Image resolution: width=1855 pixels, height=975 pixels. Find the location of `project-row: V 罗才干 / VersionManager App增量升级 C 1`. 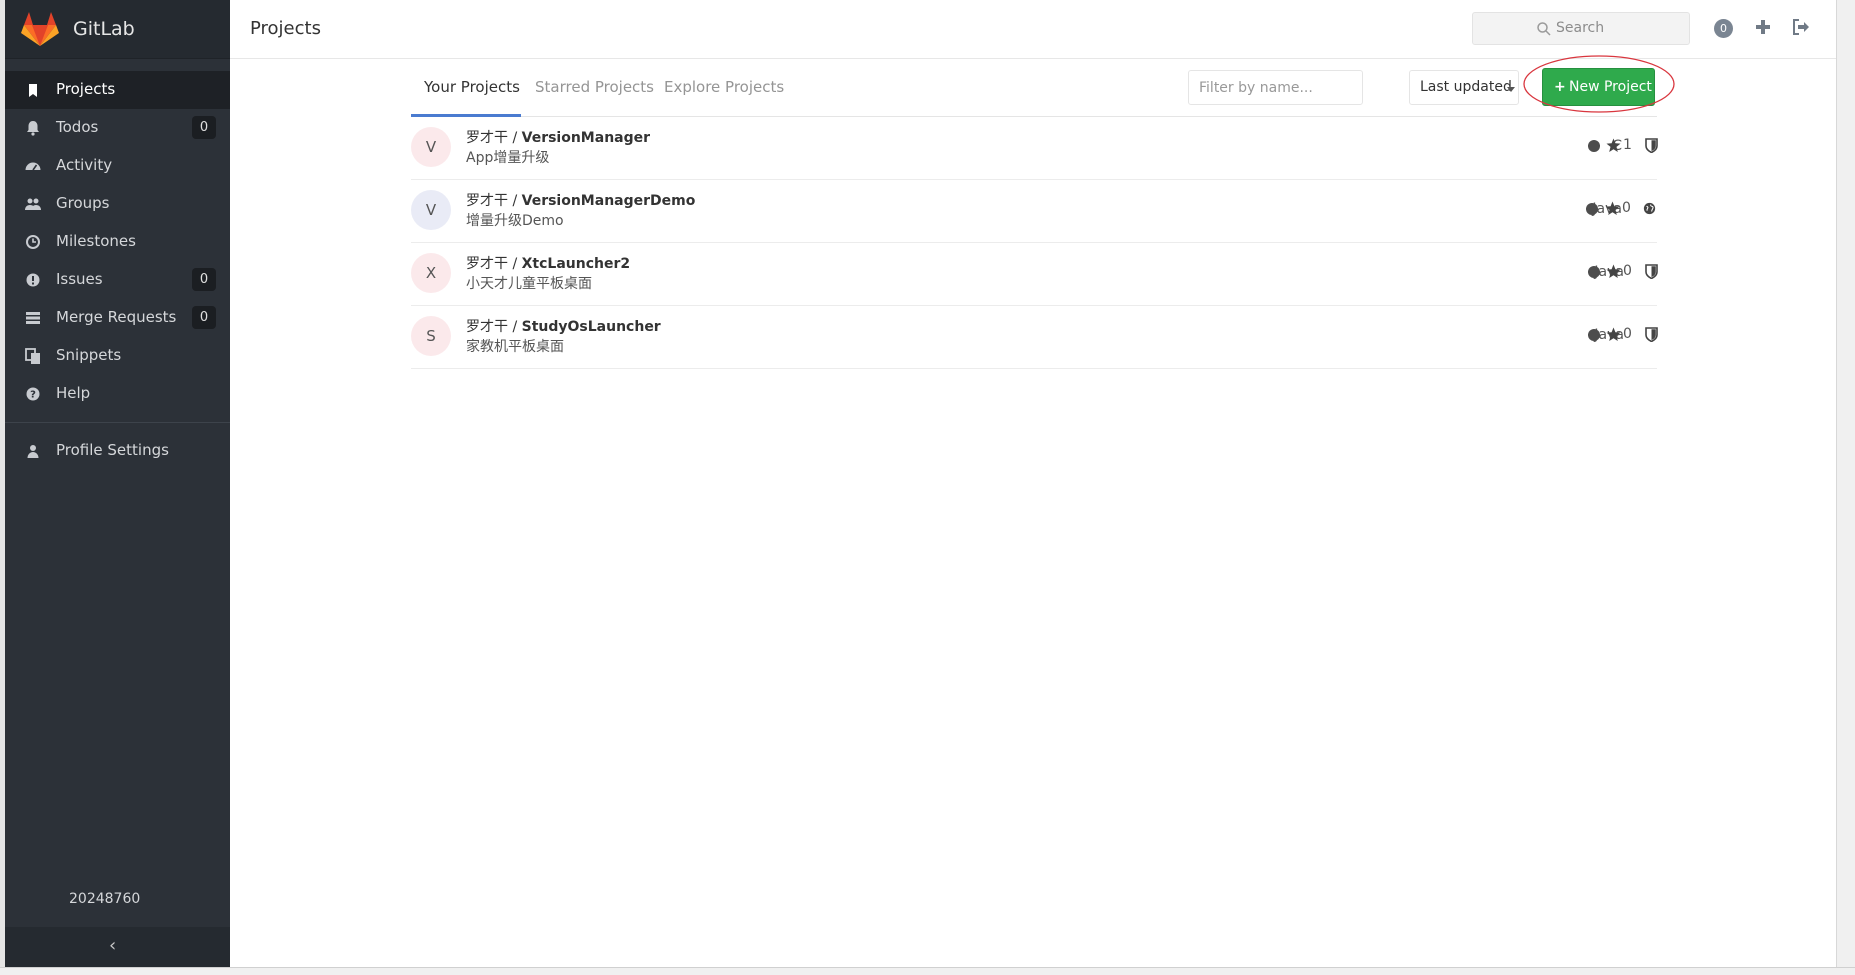

project-row: V 罗才干 / VersionManager App增量升级 C 1 is located at coordinates (1034, 148).